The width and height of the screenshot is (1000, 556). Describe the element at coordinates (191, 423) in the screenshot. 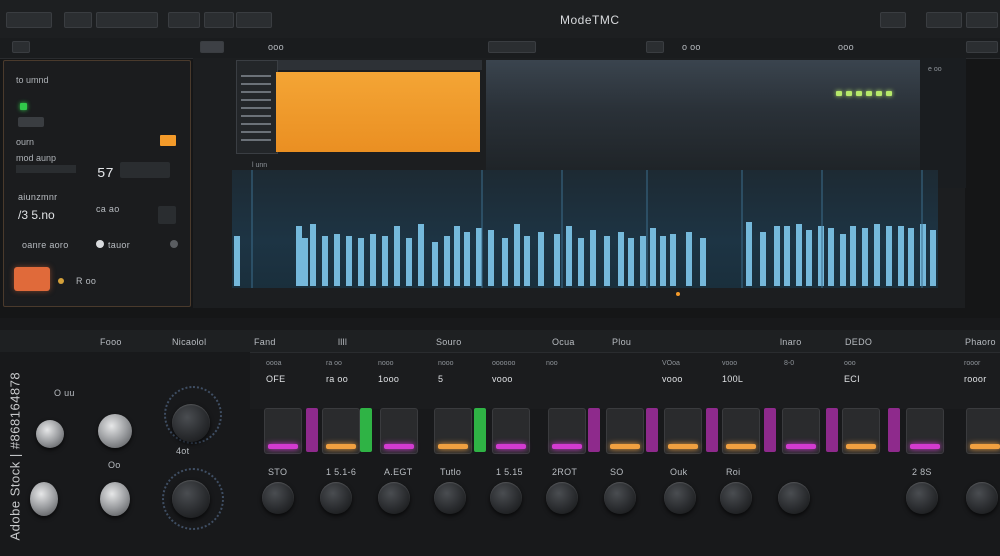

I see `tone-knob` at that location.